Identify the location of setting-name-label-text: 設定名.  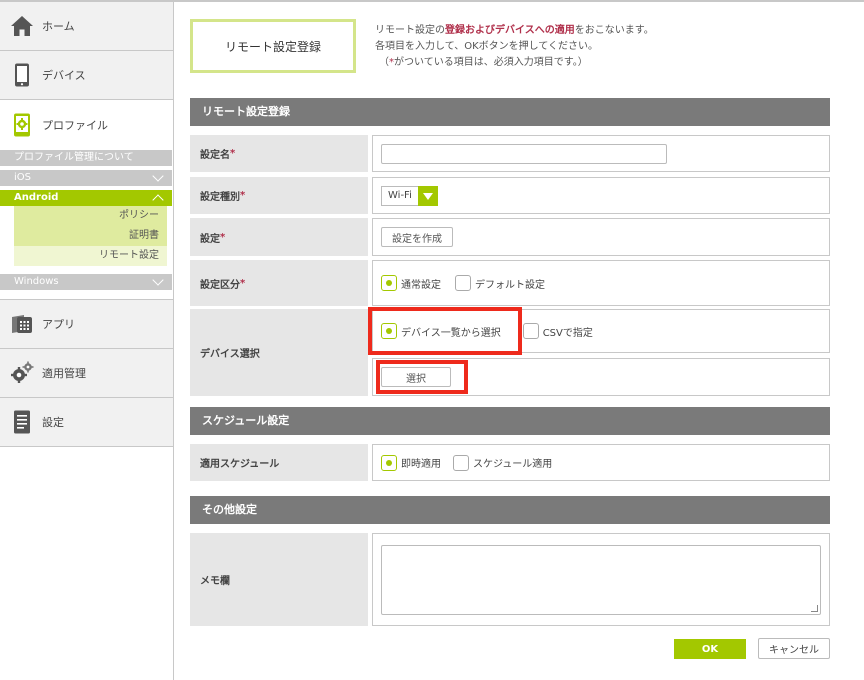
(215, 155).